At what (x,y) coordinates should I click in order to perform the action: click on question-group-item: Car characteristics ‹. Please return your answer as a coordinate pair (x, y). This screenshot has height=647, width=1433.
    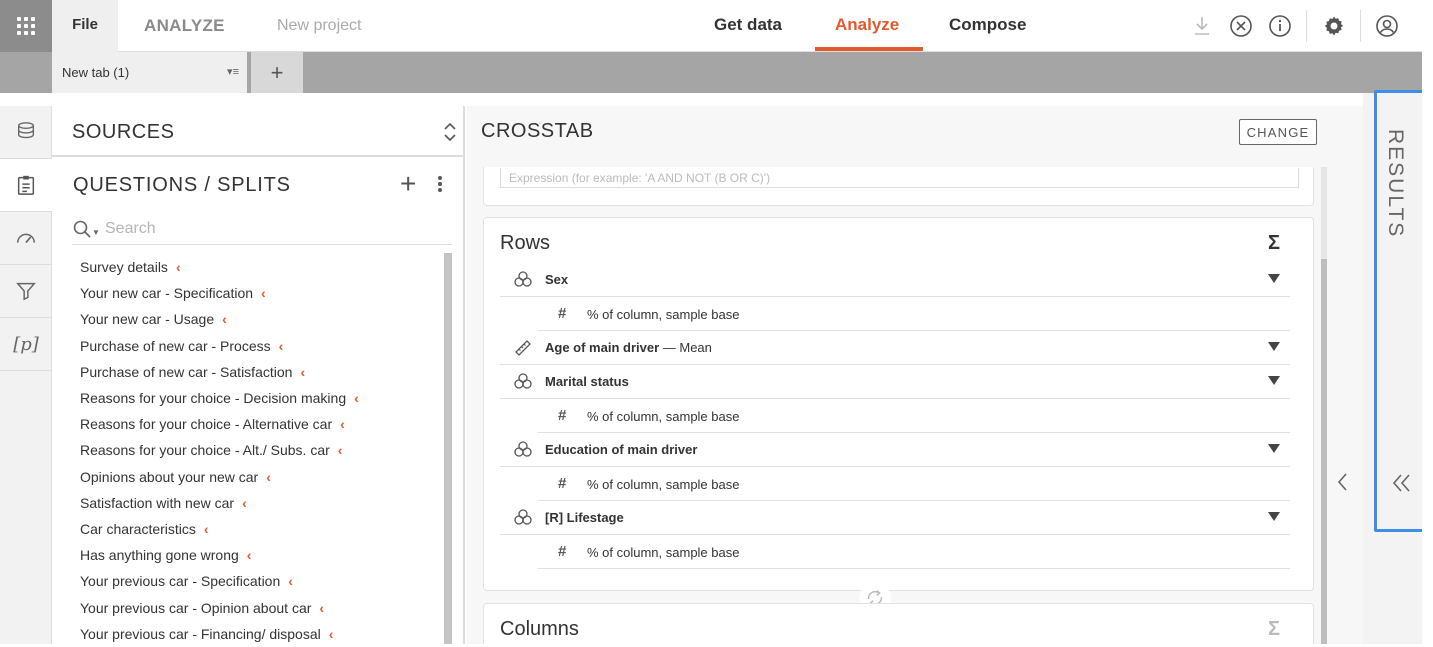
    Looking at the image, I should click on (260, 529).